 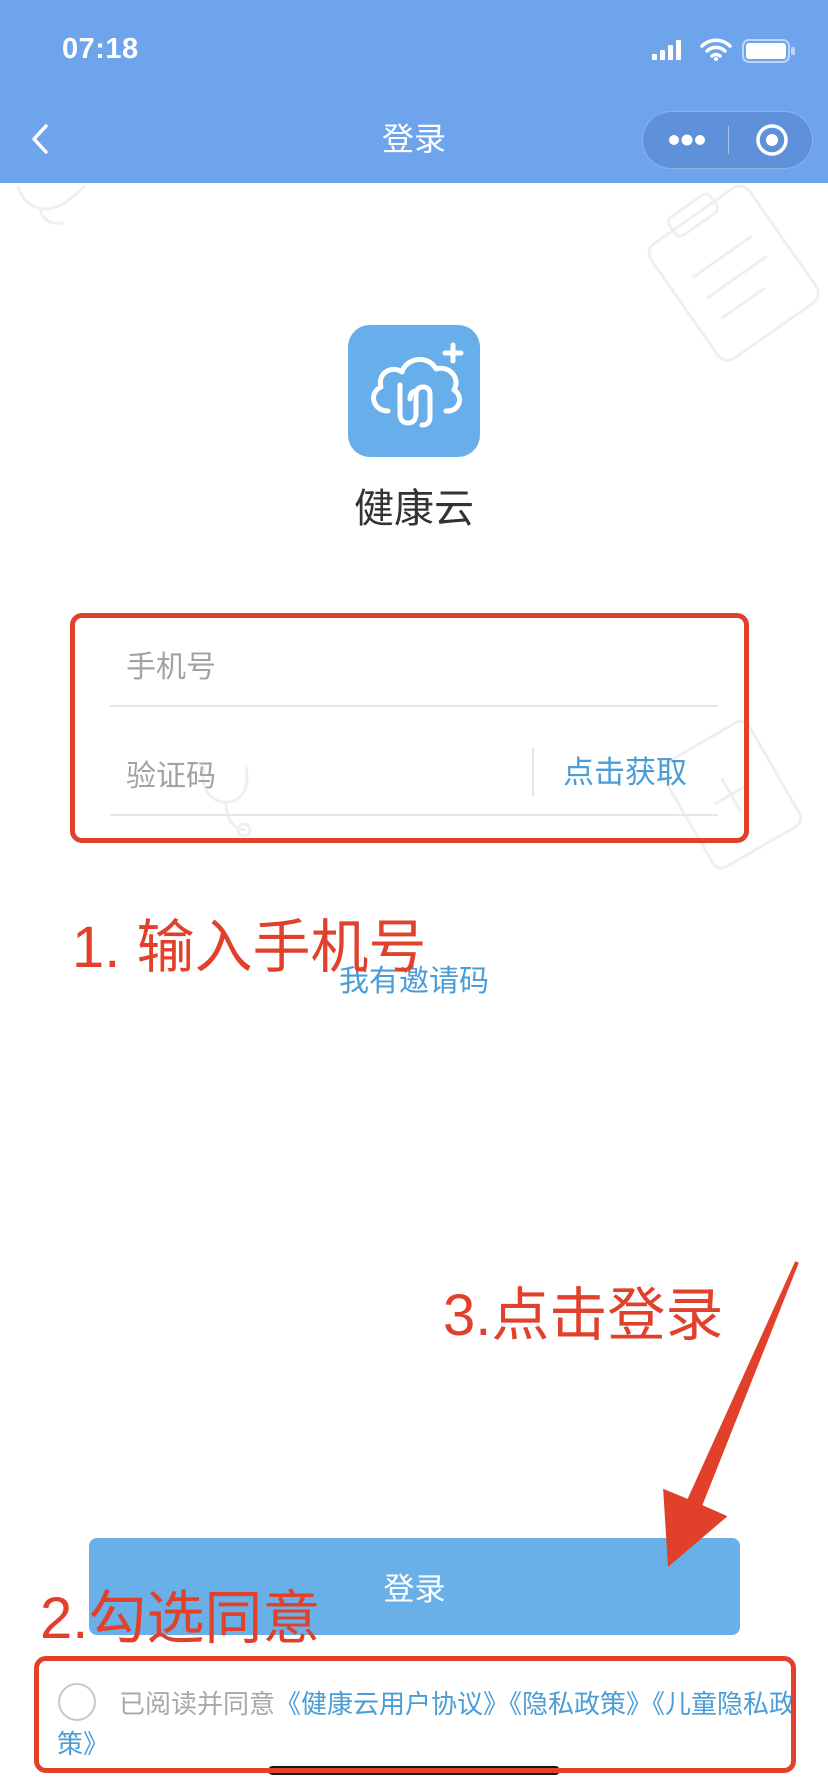 What do you see at coordinates (580, 1704) in the screenshot?
I see `privacy-policy-link: 《隐私政策》` at bounding box center [580, 1704].